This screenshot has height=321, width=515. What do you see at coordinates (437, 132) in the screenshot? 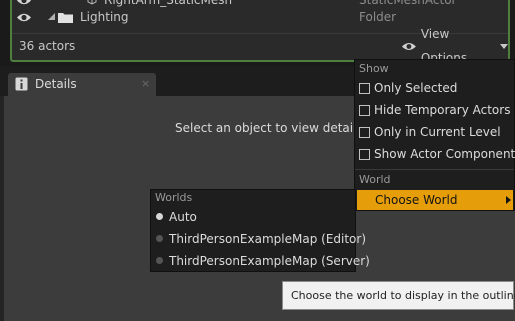
I see `menu-item-label: Only in Current Level` at bounding box center [437, 132].